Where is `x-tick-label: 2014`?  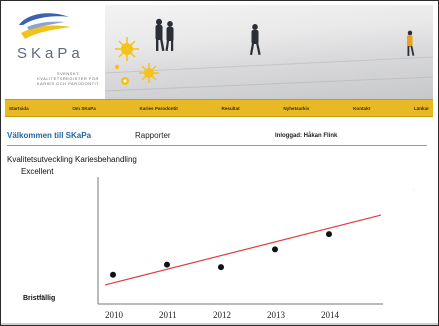
x-tick-label: 2014 is located at coordinates (330, 315).